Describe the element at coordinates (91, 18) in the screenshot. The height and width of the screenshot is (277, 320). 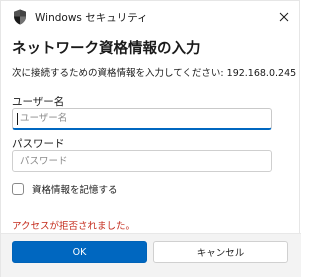
I see `window-title: Windows セキュリティ` at that location.